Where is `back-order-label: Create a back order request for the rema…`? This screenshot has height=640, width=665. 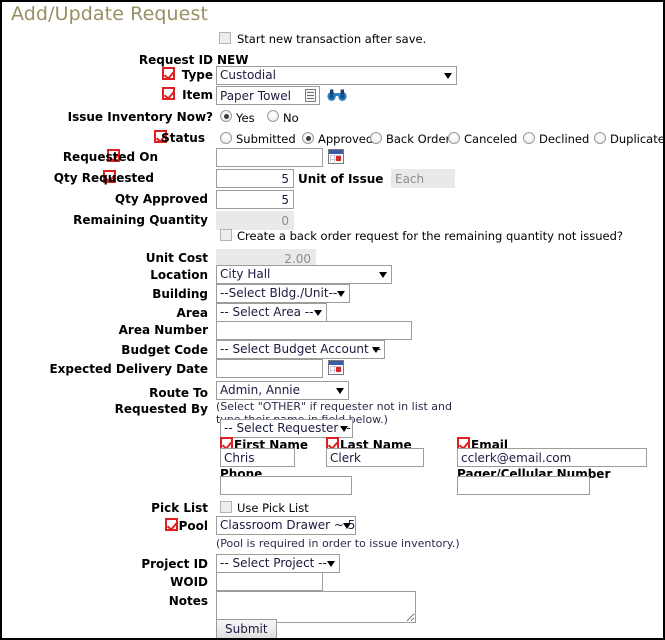 back-order-label: Create a back order request for the rema… is located at coordinates (430, 236).